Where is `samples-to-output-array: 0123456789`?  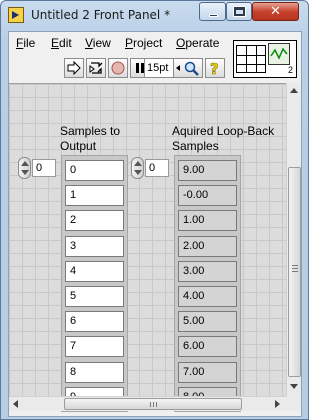
samples-to-output-array: 0123456789 is located at coordinates (94, 283).